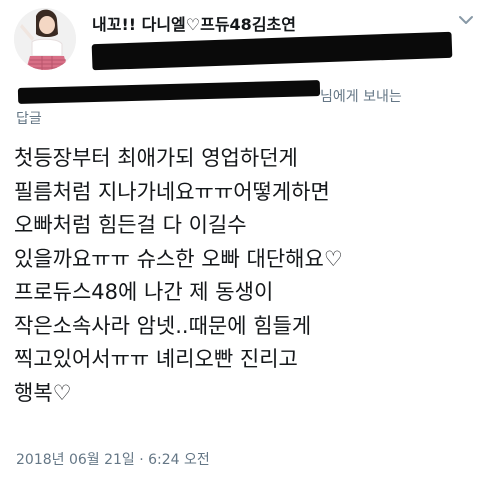 The width and height of the screenshot is (480, 478). Describe the element at coordinates (194, 23) in the screenshot. I see `display-name: 내꼬!! 다니엘♡프듀48김초연` at that location.